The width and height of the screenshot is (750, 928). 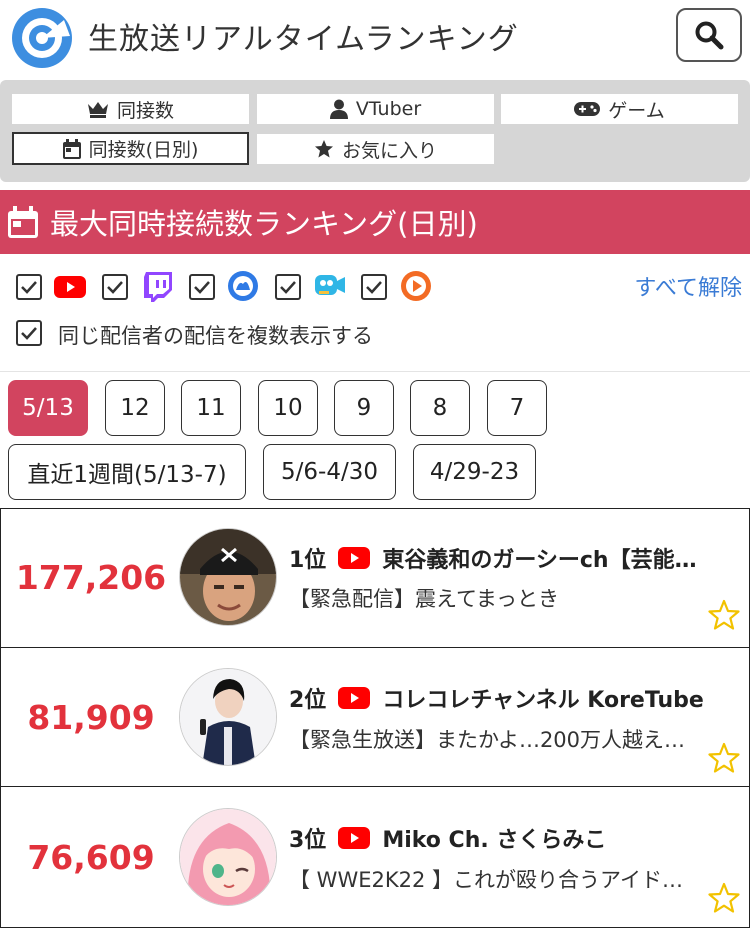 I want to click on tab-label: 同接数, so click(x=145, y=110).